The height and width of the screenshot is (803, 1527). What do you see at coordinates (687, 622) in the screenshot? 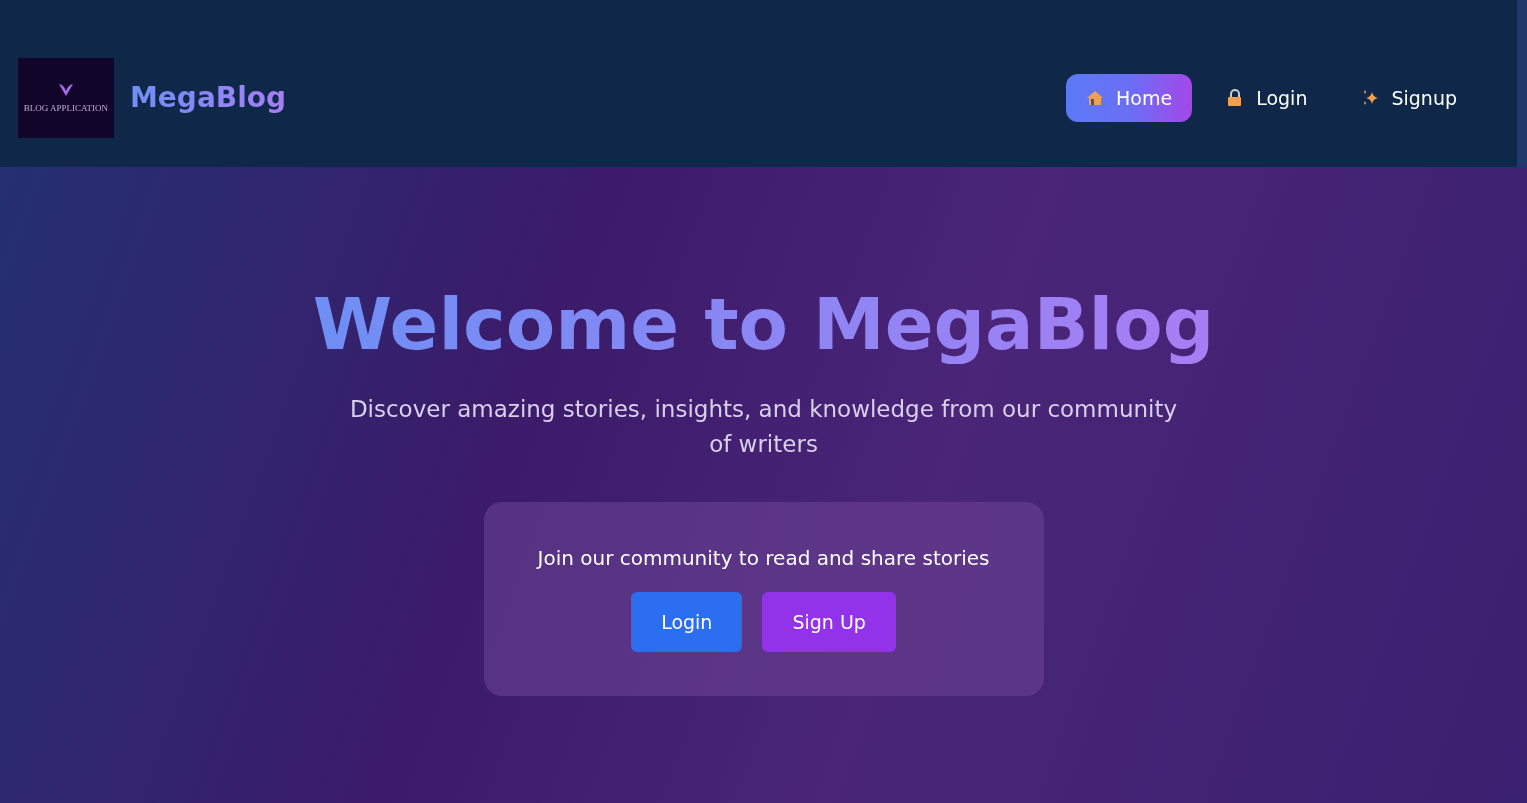
I see `login-button: Login` at bounding box center [687, 622].